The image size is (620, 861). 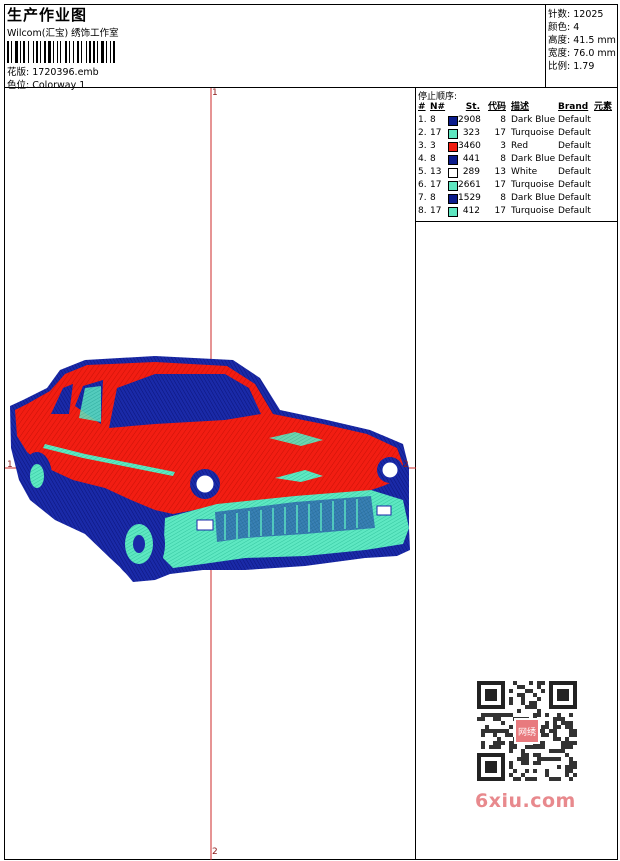 I want to click on col-needle: N#, so click(x=438, y=107).